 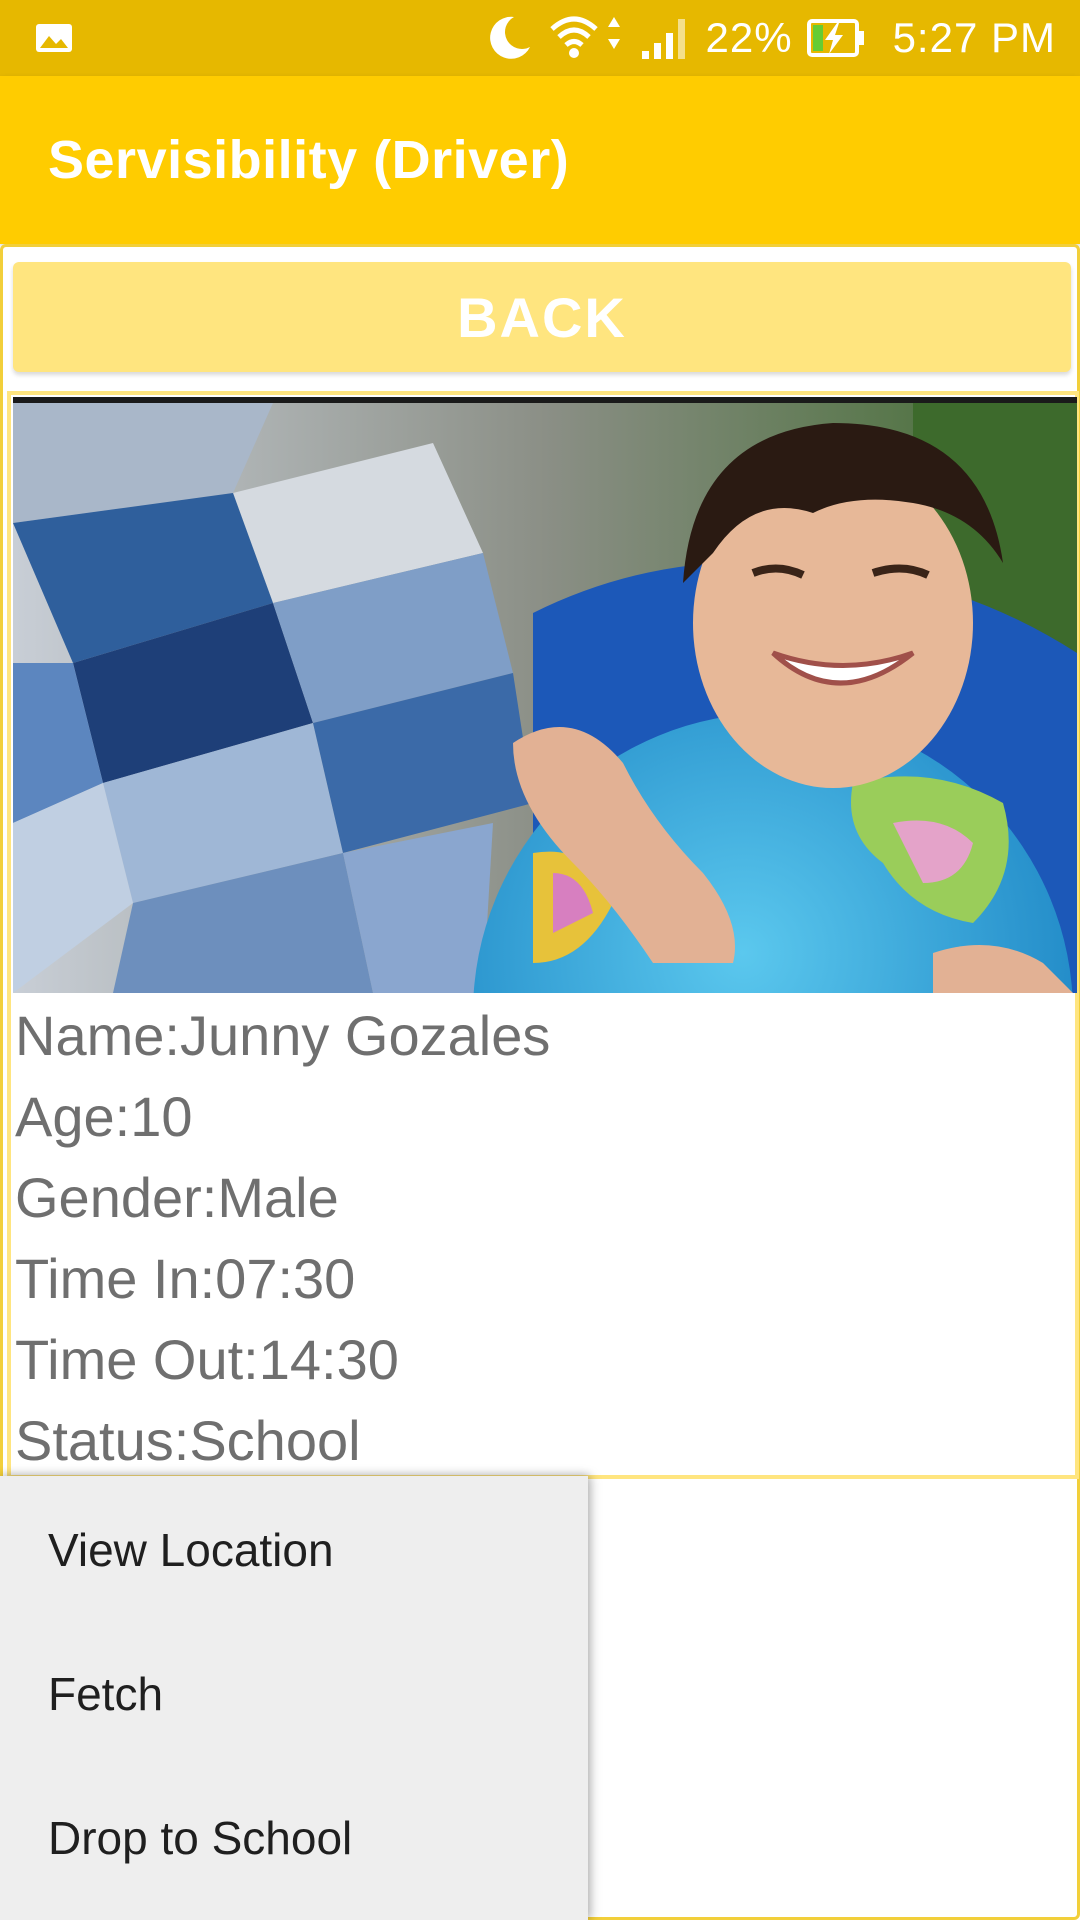 I want to click on wifi-icon, so click(x=587, y=38).